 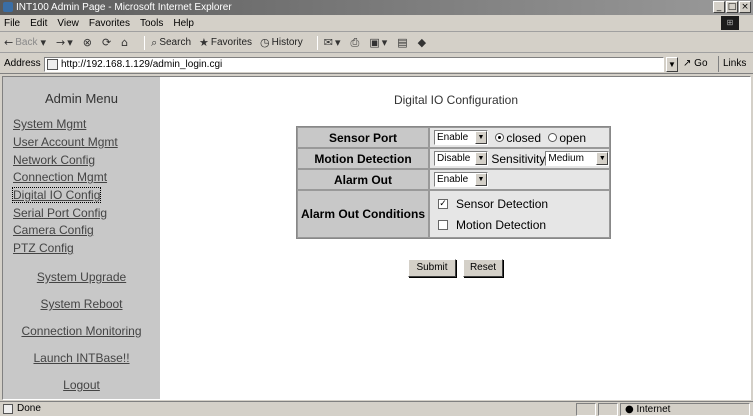 I want to click on search-icon: ⌕, so click(x=154, y=42).